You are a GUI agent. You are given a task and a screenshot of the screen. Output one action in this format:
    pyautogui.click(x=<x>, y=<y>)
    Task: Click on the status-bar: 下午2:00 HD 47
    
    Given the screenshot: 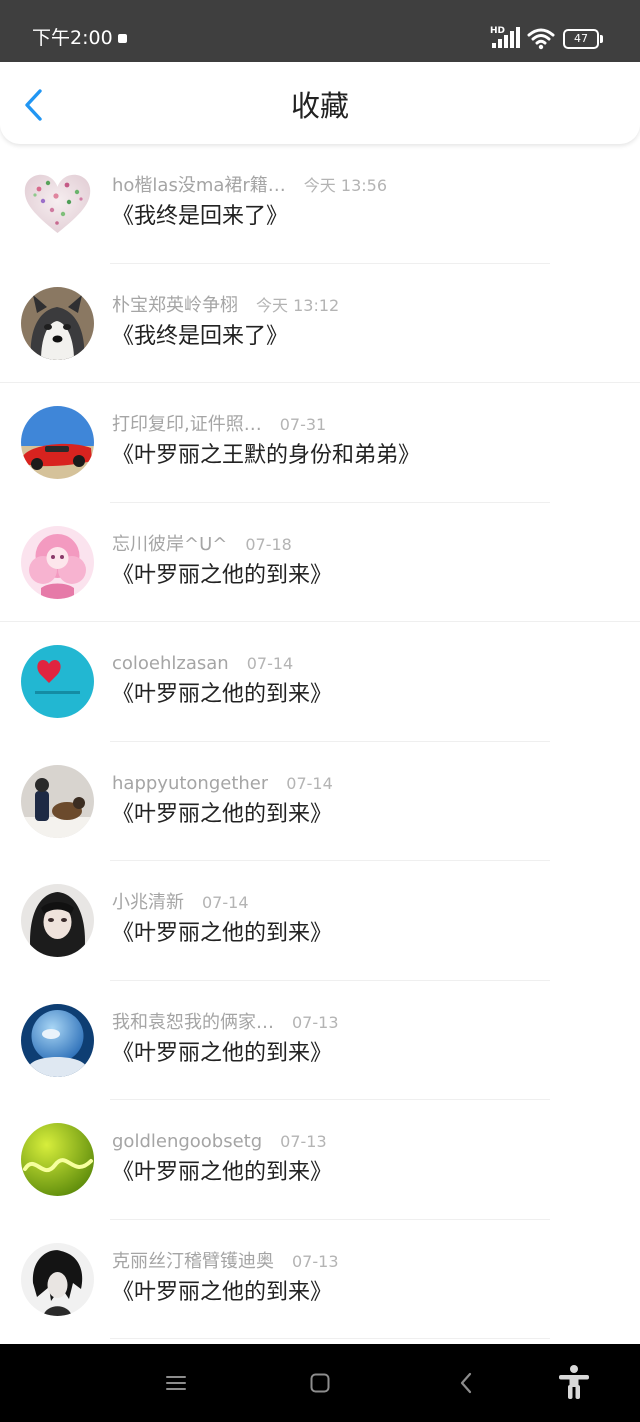 What is the action you would take?
    pyautogui.click(x=320, y=31)
    